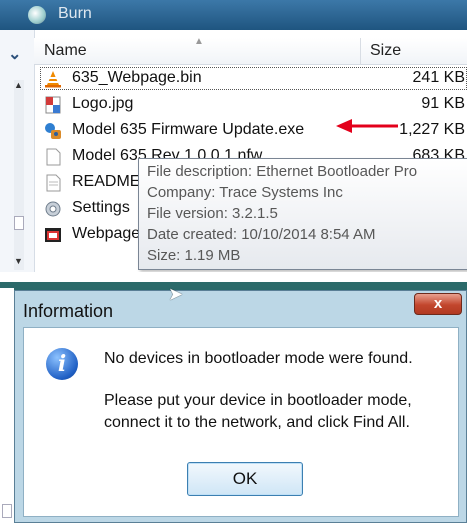  I want to click on column-header-name: Name, so click(65, 51).